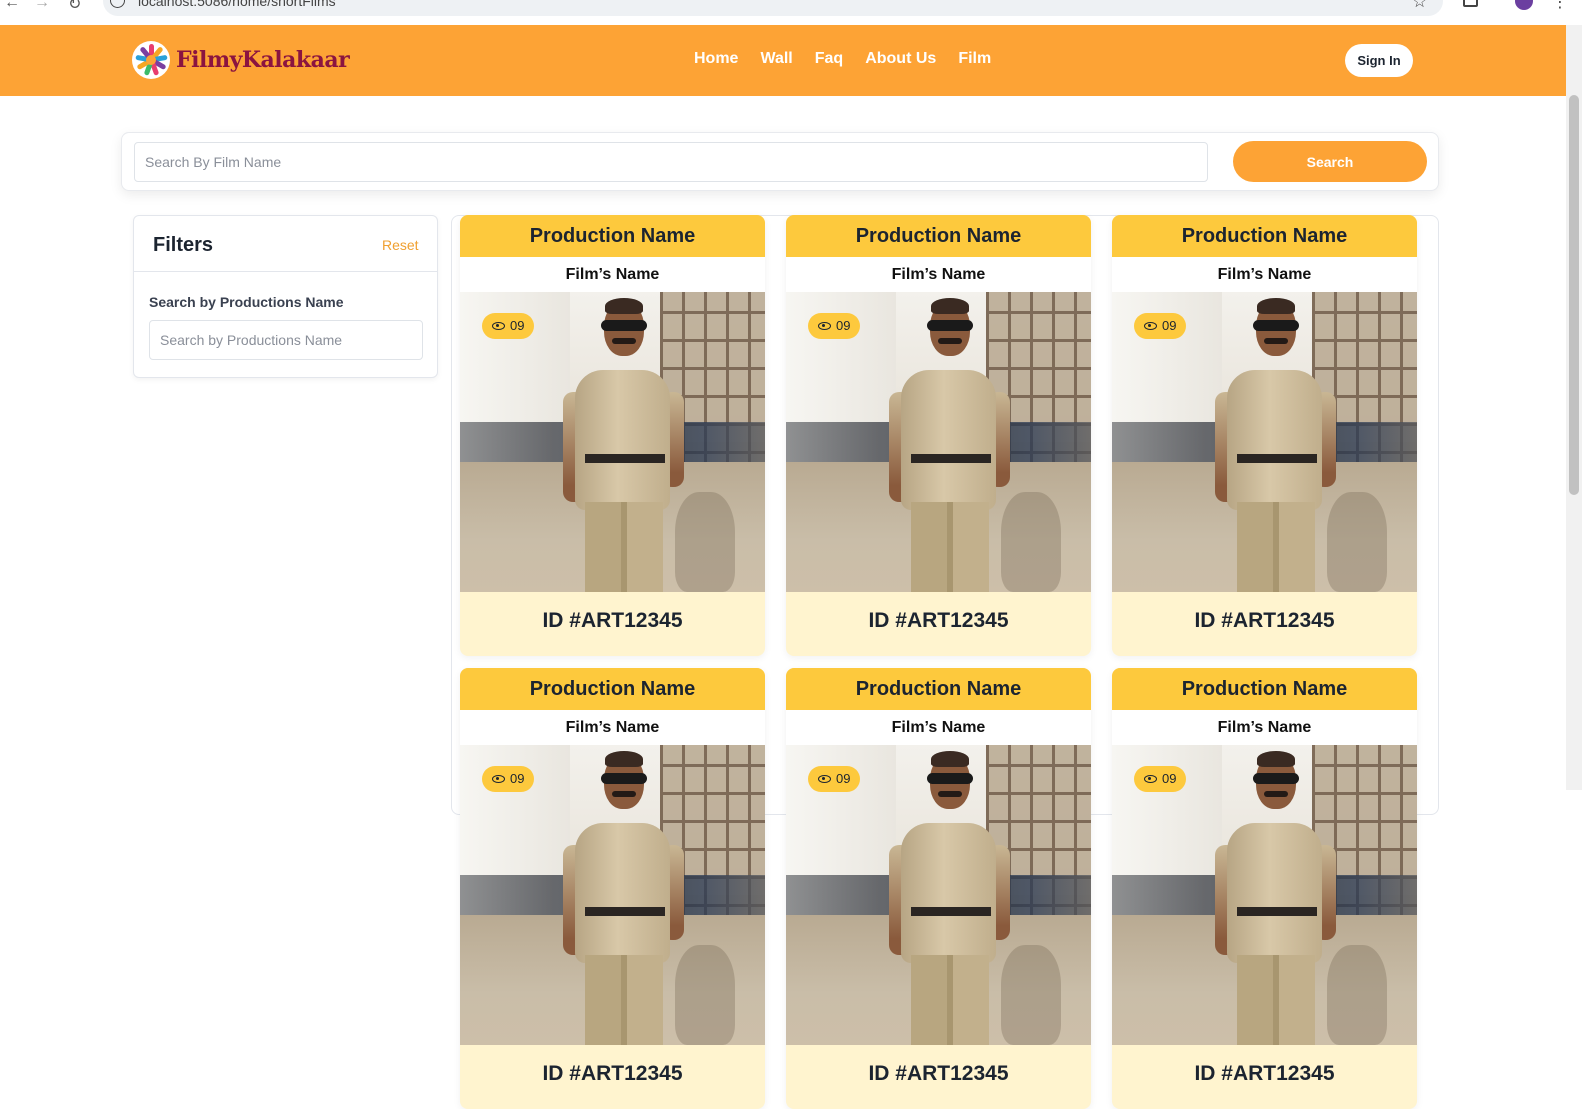 The width and height of the screenshot is (1582, 1109). Describe the element at coordinates (776, 59) in the screenshot. I see `nav-wall: Wall` at that location.